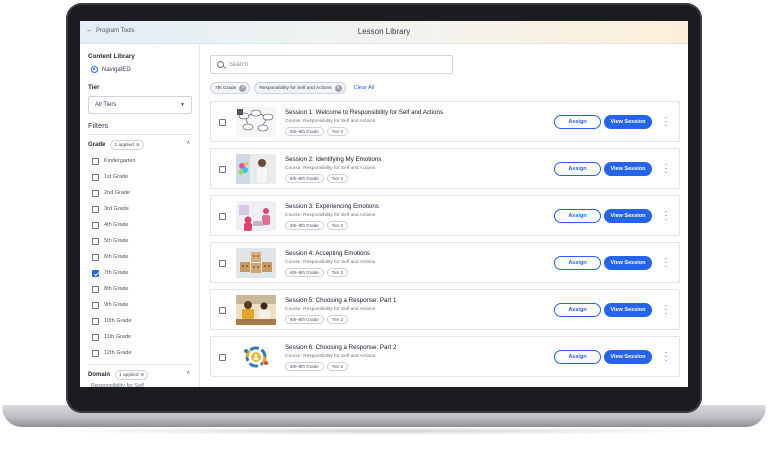 This screenshot has height=462, width=768. I want to click on lesson-title: Session 5: Choosing a Response: Part 1, so click(340, 300).